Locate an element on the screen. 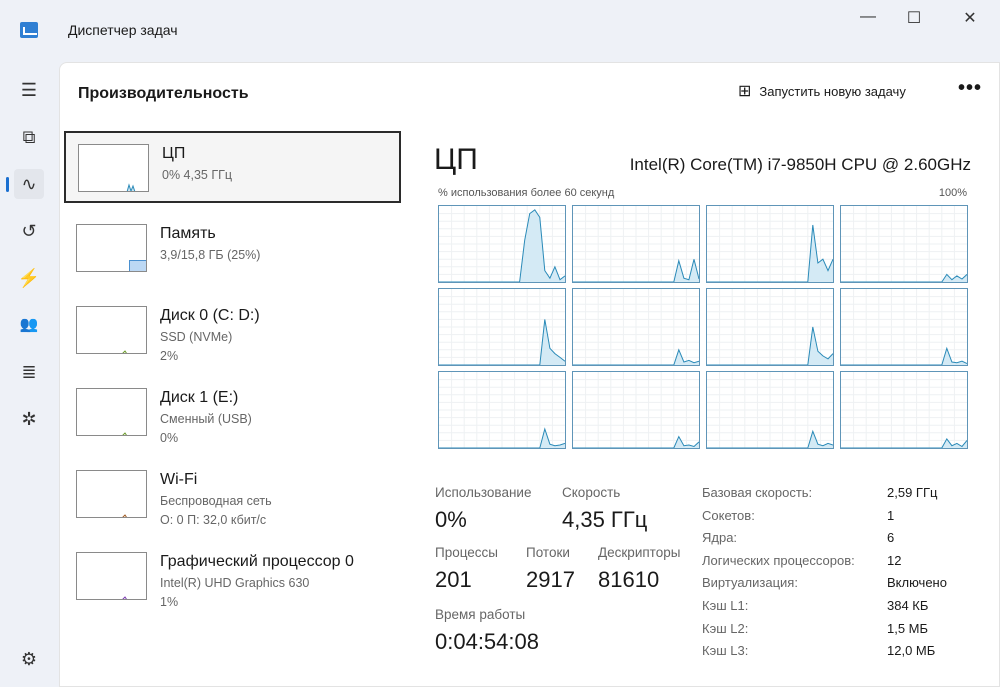 The height and width of the screenshot is (687, 1000). processes-icon: ⧉ is located at coordinates (29, 137).